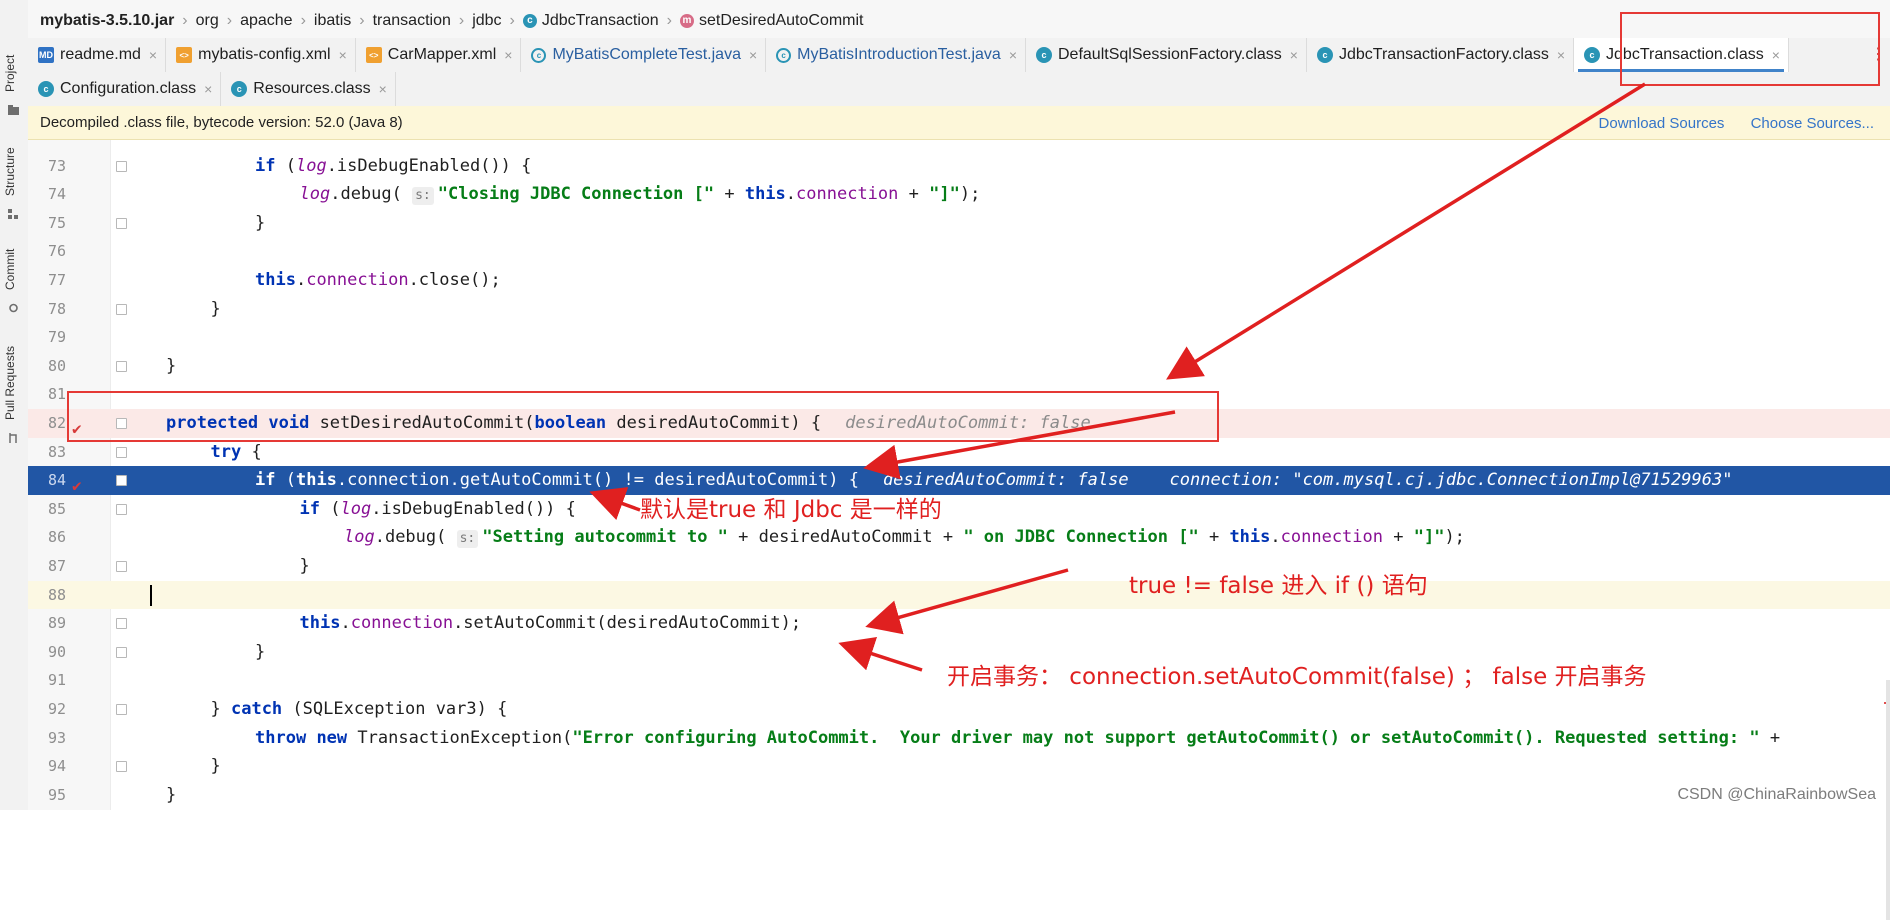 Image resolution: width=1890 pixels, height=920 pixels. I want to click on breadcrumb-item: org, so click(207, 21).